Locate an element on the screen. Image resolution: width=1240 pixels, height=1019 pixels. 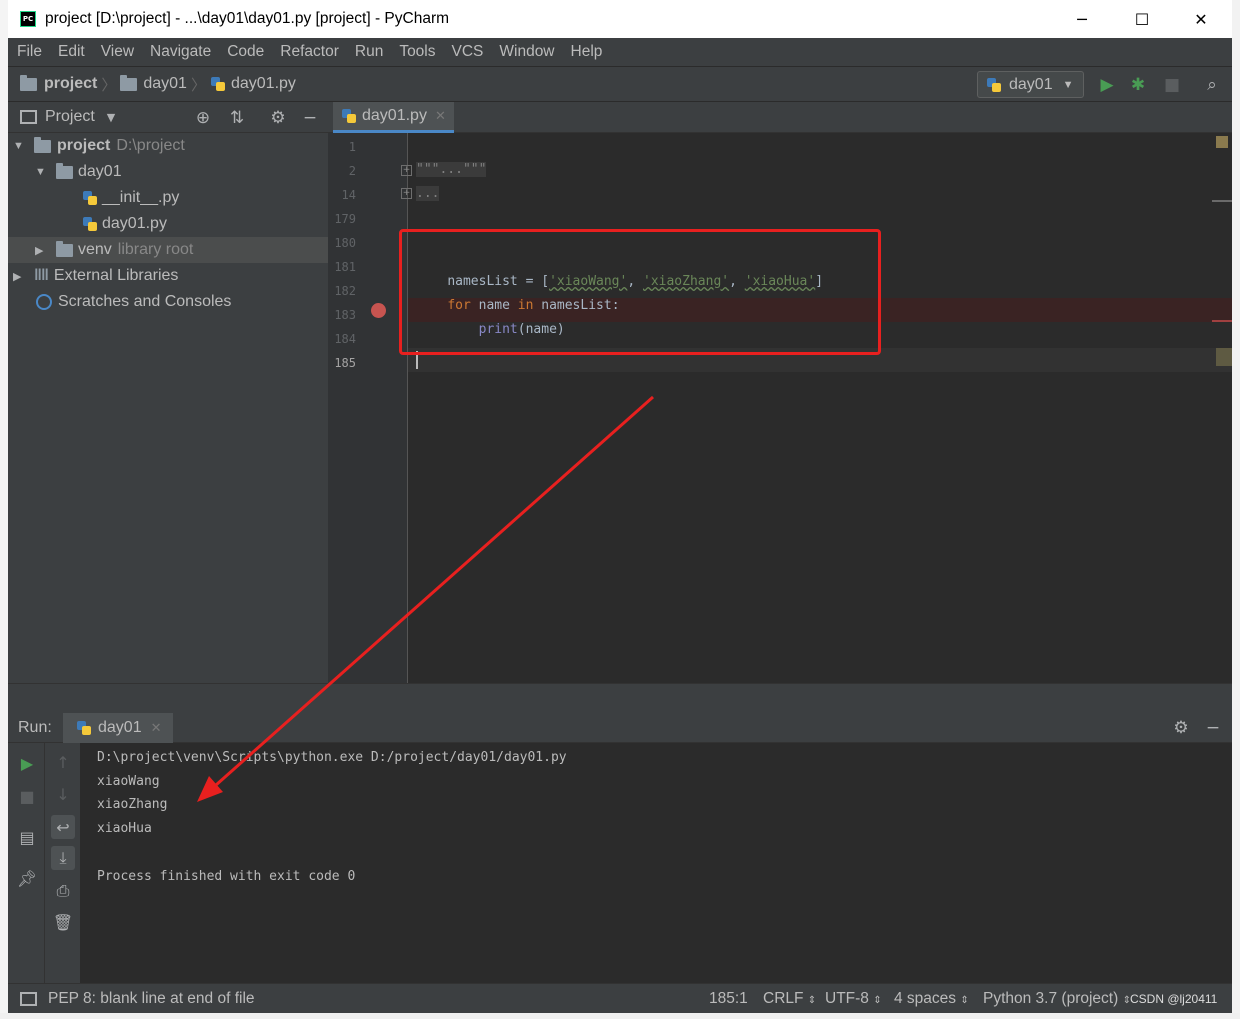
maximize-button: ☐ is located at coordinates (1142, 19).